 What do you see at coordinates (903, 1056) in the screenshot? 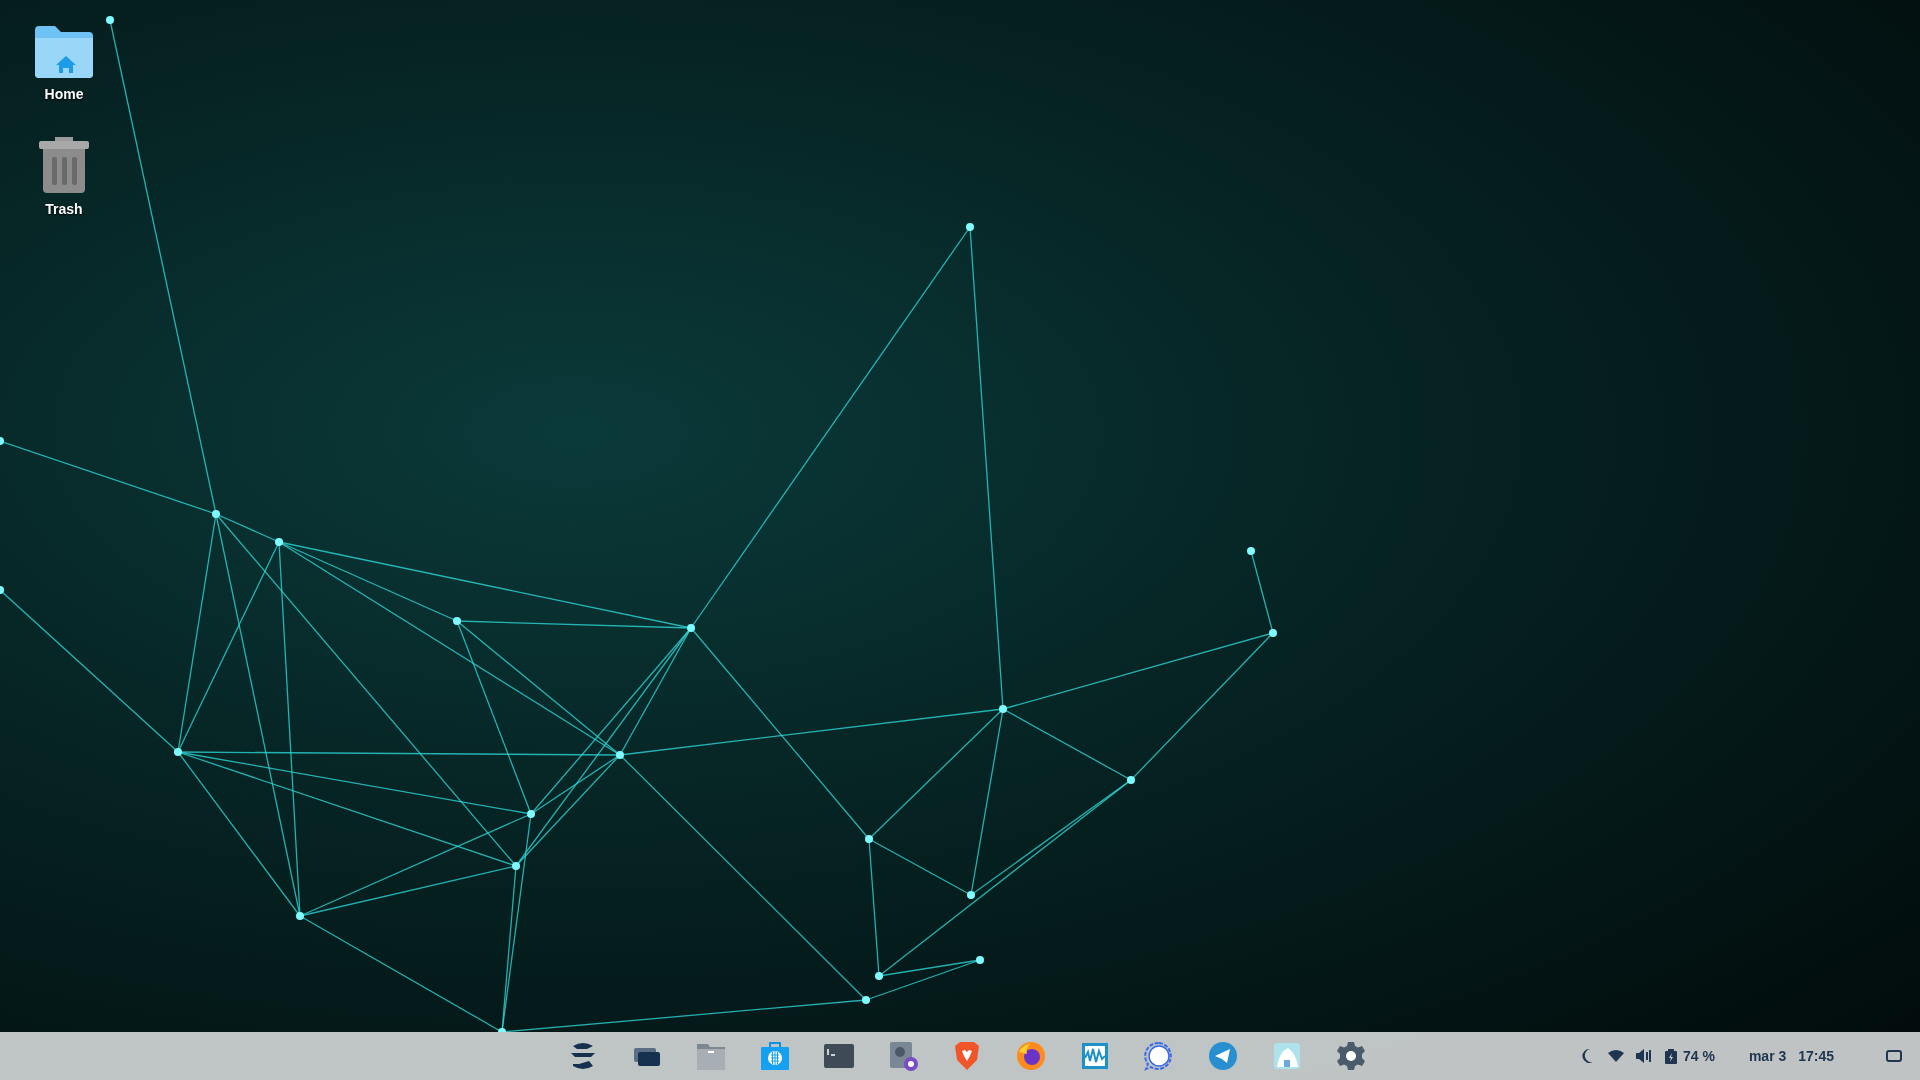
I see `disk-gear-icon` at bounding box center [903, 1056].